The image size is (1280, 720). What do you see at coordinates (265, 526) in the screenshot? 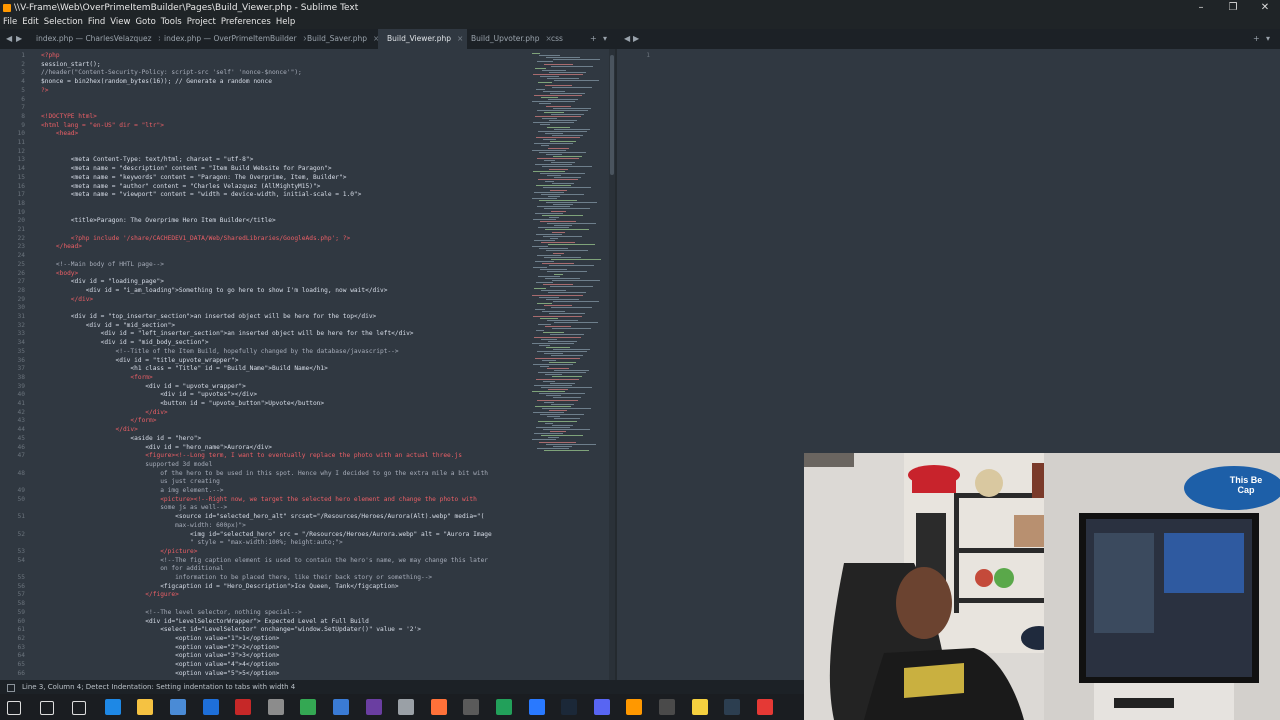
I see `code-line: max-width: 600px)">` at bounding box center [265, 526].